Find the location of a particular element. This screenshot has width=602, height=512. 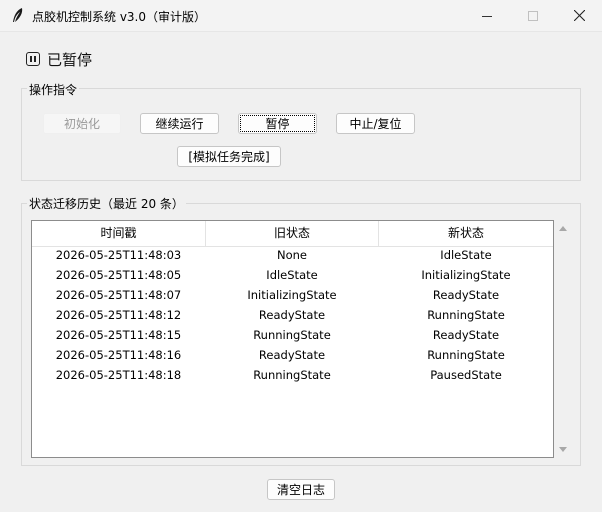

timestamp-cell: 2026-05-25T11:48:12 is located at coordinates (118, 315).